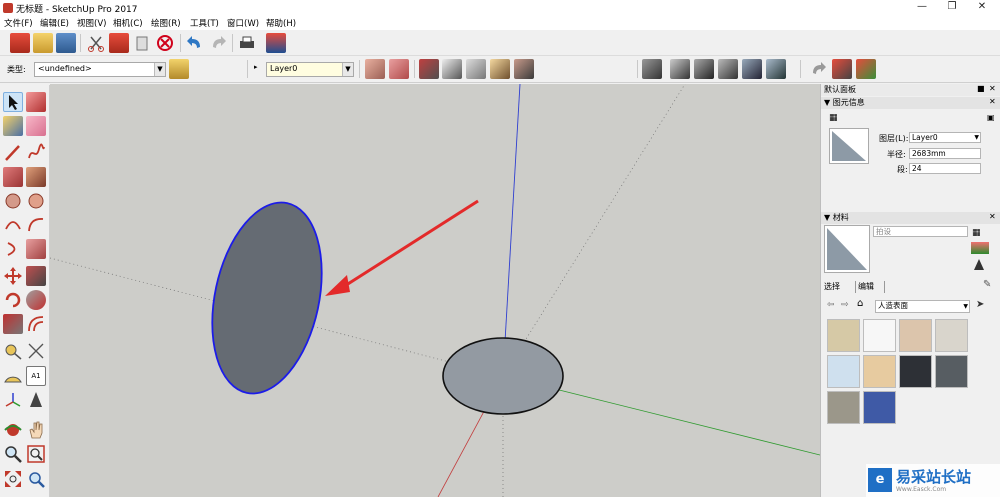 Image resolution: width=1000 pixels, height=497 pixels. Describe the element at coordinates (18, 23) in the screenshot. I see `menu-file: 文件(F)` at that location.